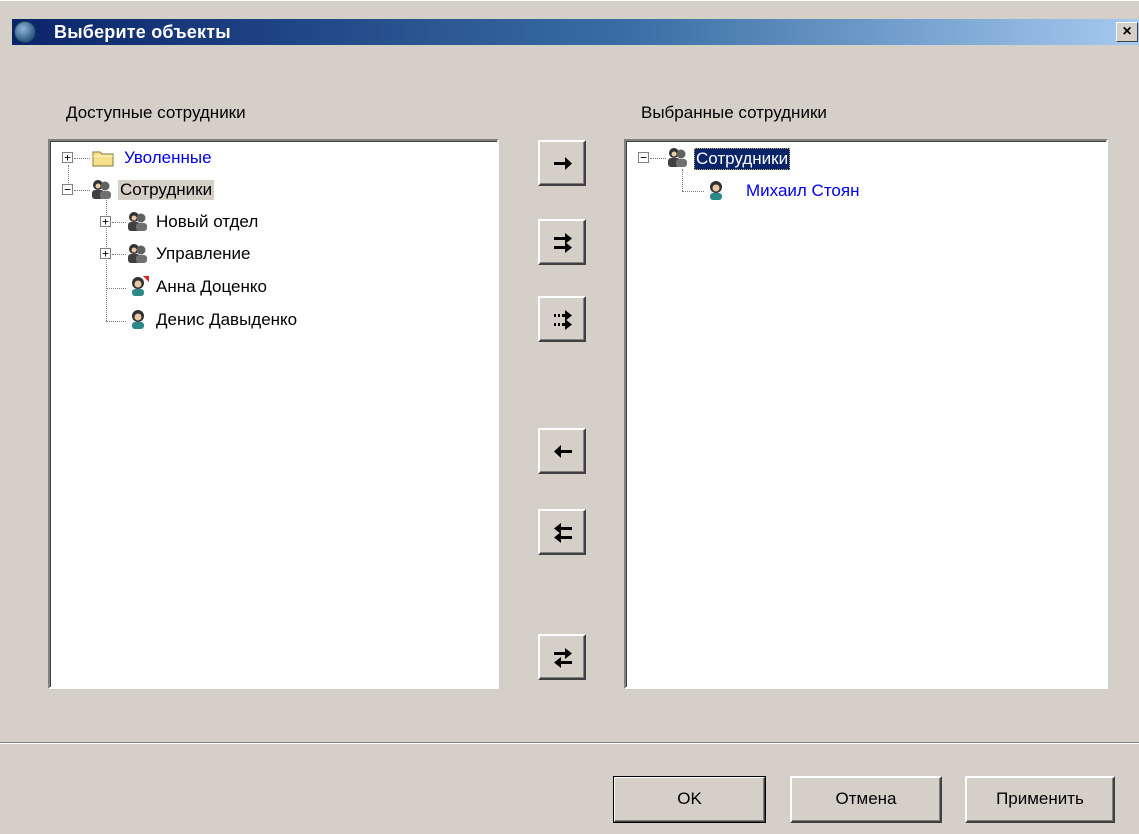 This screenshot has width=1139, height=834. I want to click on footer-separator-highlight, so click(569, 743).